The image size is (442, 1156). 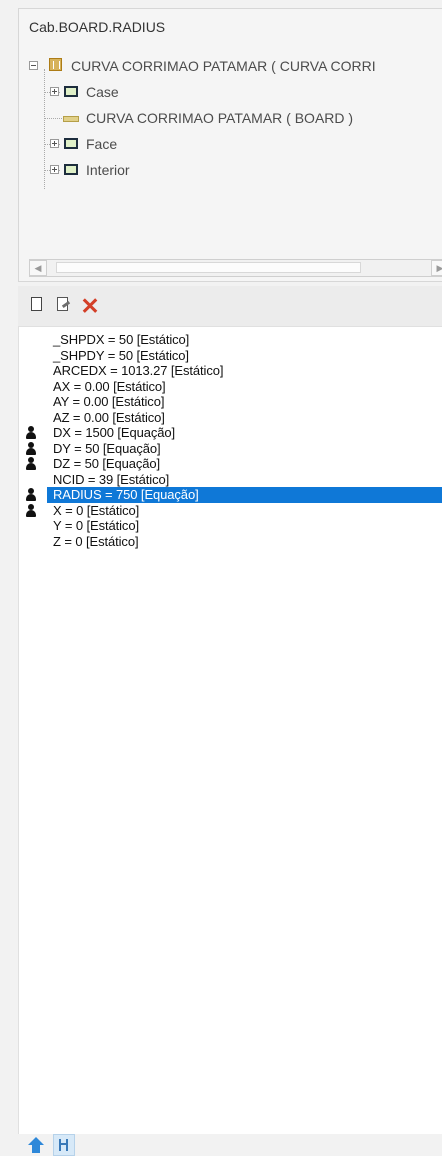 What do you see at coordinates (109, 417) in the screenshot?
I see `property-text: AZ = 0.00 [Estático]` at bounding box center [109, 417].